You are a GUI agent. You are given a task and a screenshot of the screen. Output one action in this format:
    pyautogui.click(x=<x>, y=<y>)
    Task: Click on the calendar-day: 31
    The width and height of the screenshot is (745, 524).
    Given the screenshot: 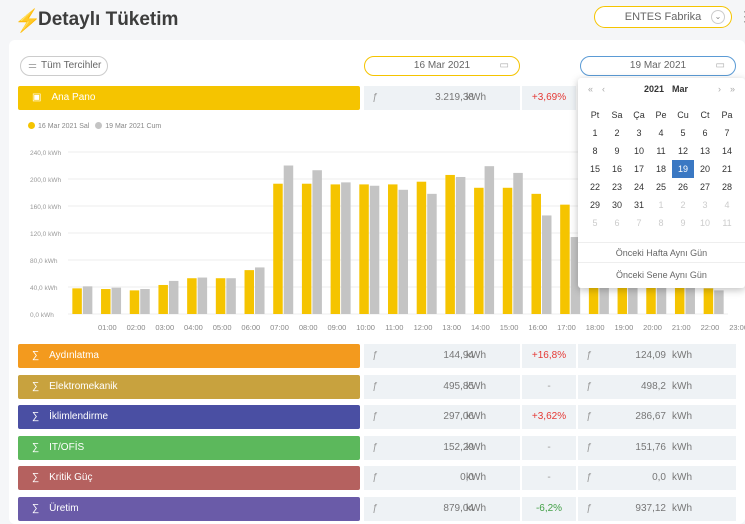 What is the action you would take?
    pyautogui.click(x=639, y=205)
    